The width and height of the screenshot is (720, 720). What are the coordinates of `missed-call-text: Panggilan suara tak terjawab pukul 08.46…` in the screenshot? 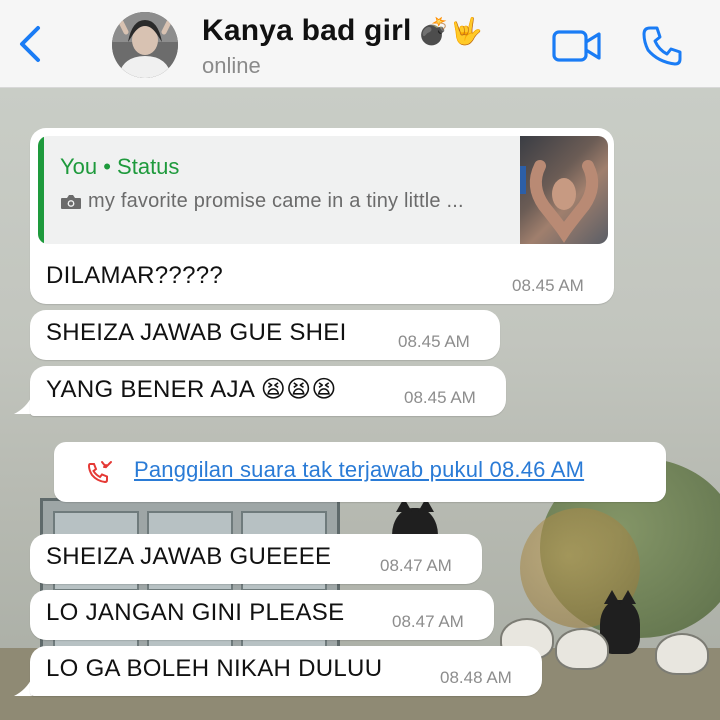 It's located at (359, 470).